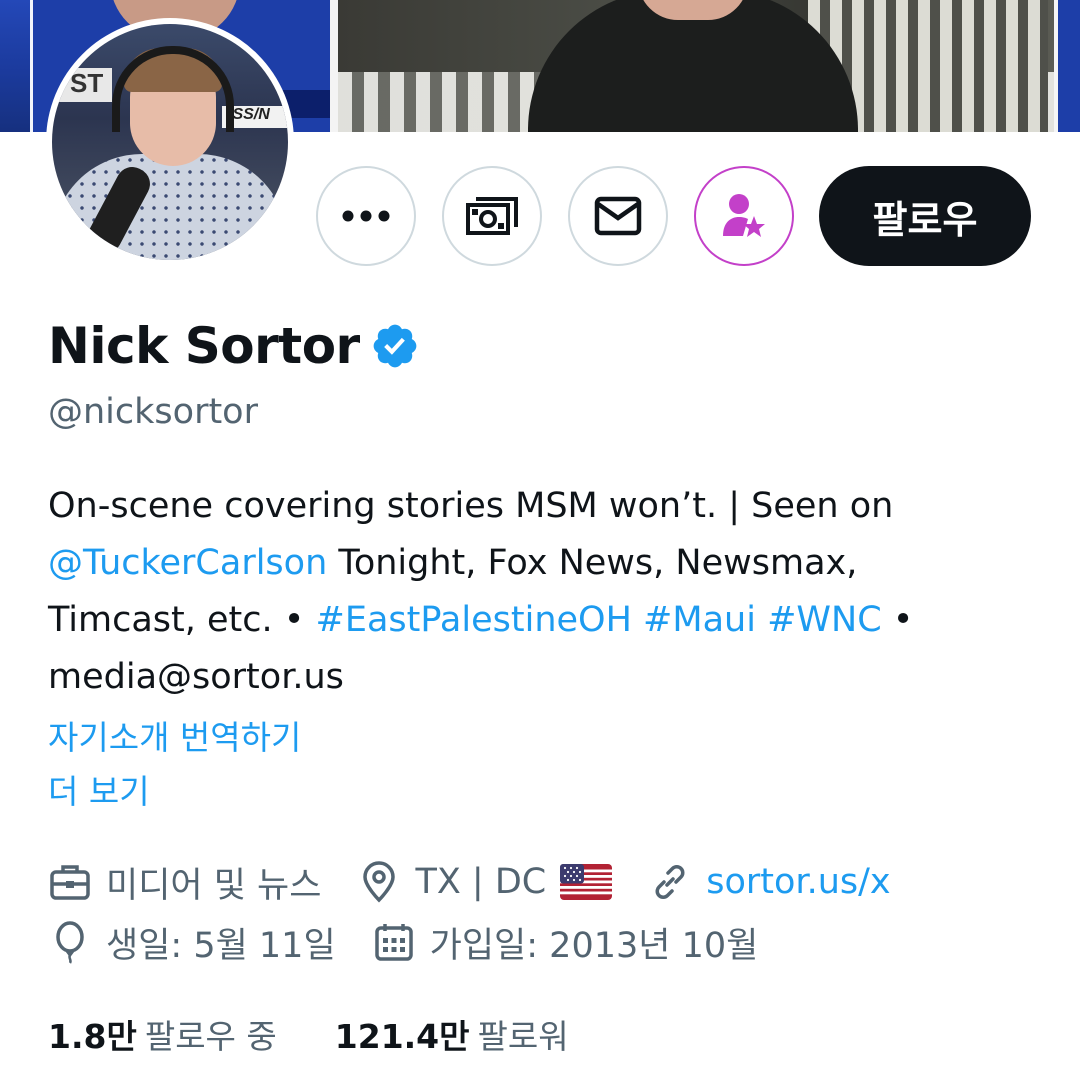 The width and height of the screenshot is (1080, 1068). I want to click on avatar-photo: ST ISS/N, so click(170, 142).